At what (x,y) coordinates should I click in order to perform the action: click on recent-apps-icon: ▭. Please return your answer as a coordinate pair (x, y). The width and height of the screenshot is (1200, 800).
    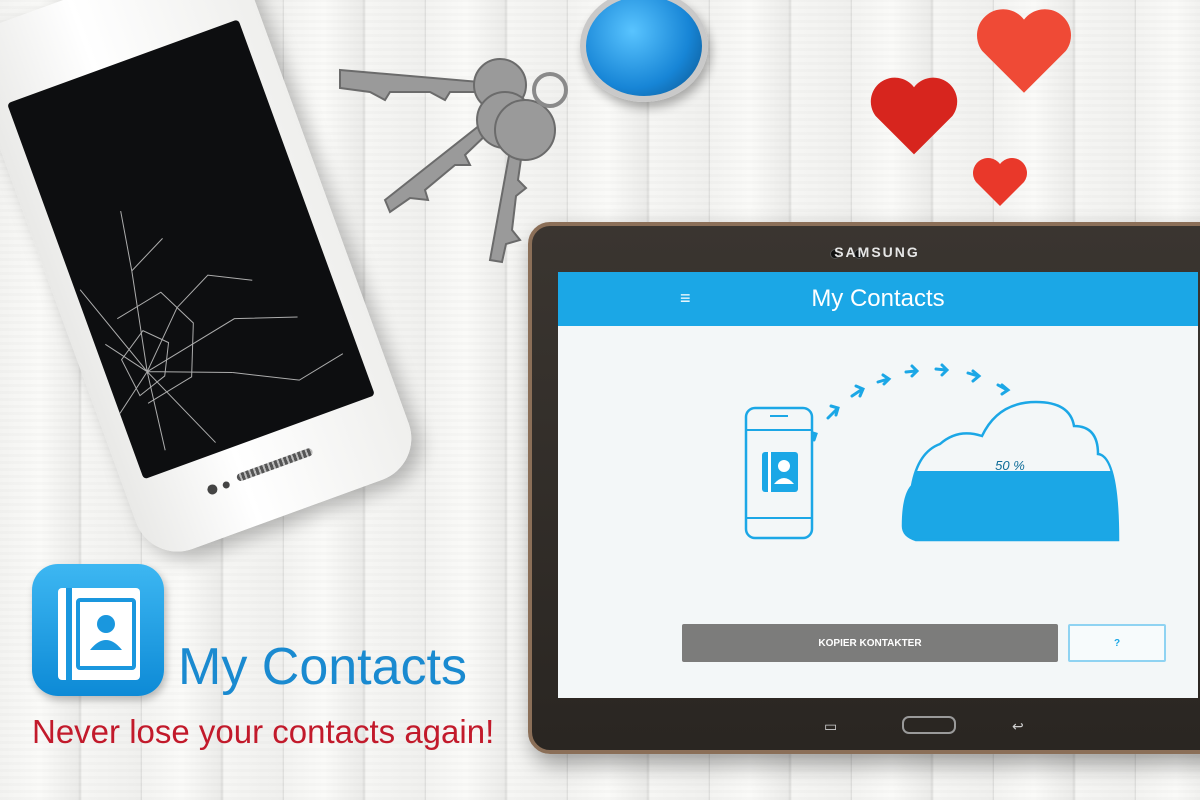
    Looking at the image, I should click on (830, 726).